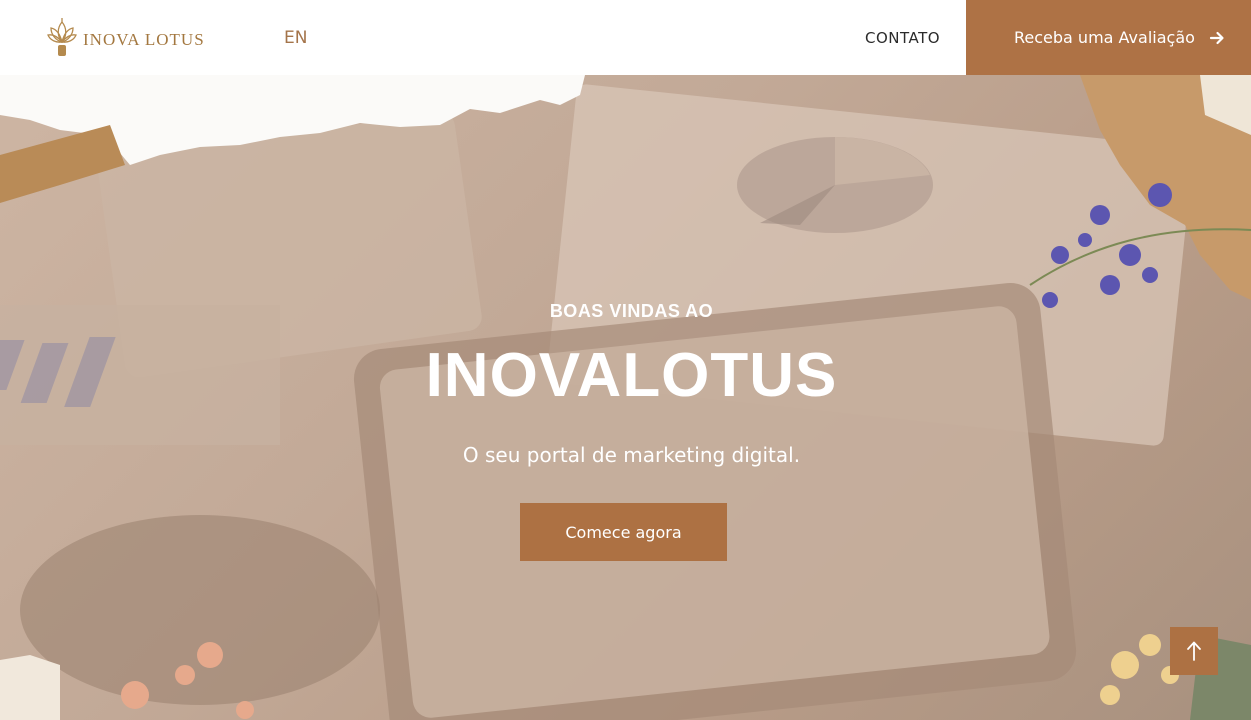 The width and height of the screenshot is (1251, 720). What do you see at coordinates (902, 38) in the screenshot?
I see `nav-contact-link: CONTATO` at bounding box center [902, 38].